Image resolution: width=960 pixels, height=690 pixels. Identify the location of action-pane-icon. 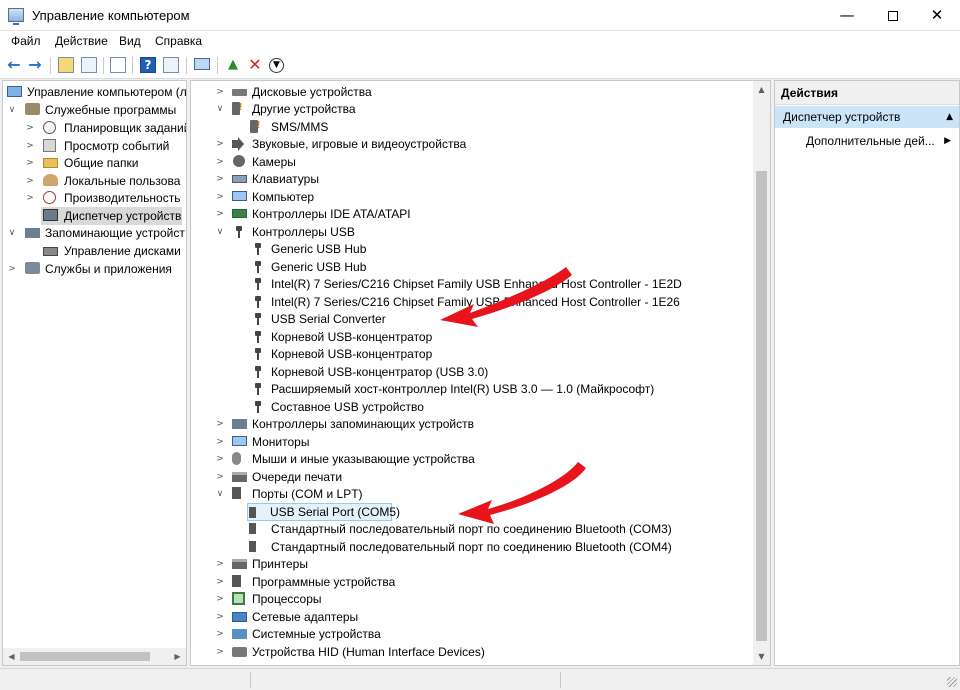
(171, 65).